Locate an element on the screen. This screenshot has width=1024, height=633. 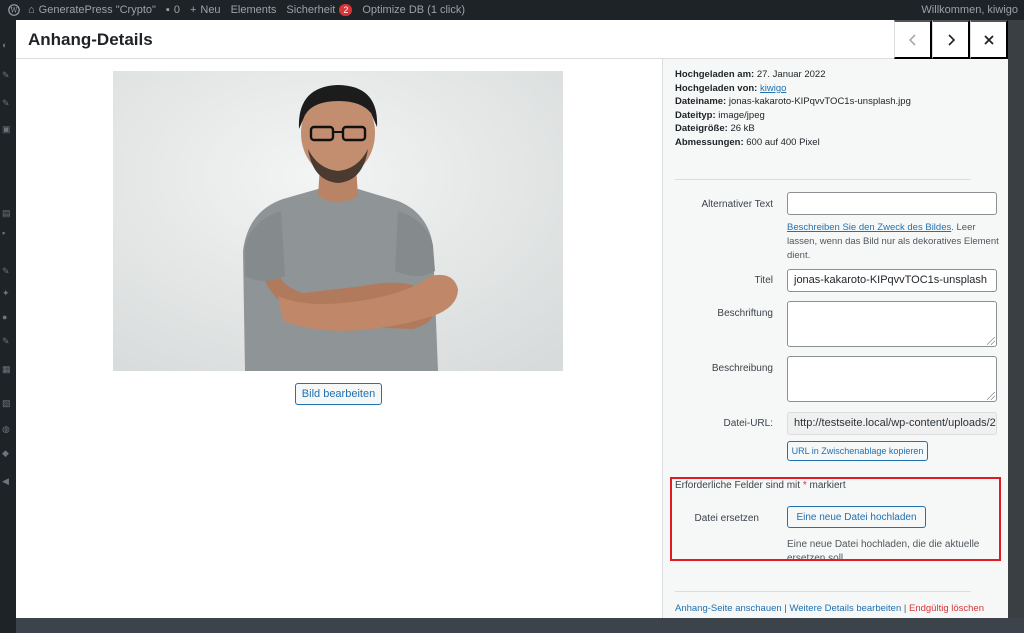
admin-bar-account: Willkommen, kiwigo is located at coordinates (969, 10).